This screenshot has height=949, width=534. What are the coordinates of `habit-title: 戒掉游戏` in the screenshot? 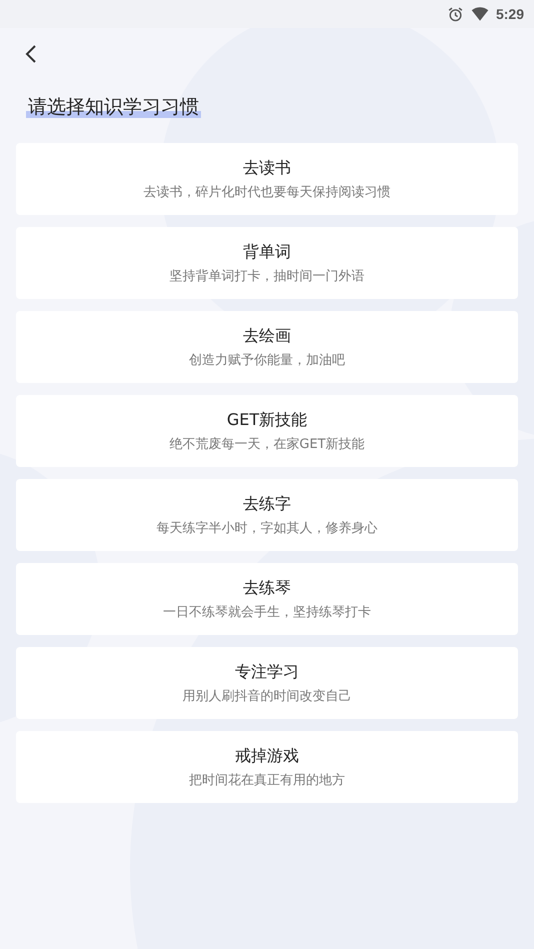 It's located at (267, 756).